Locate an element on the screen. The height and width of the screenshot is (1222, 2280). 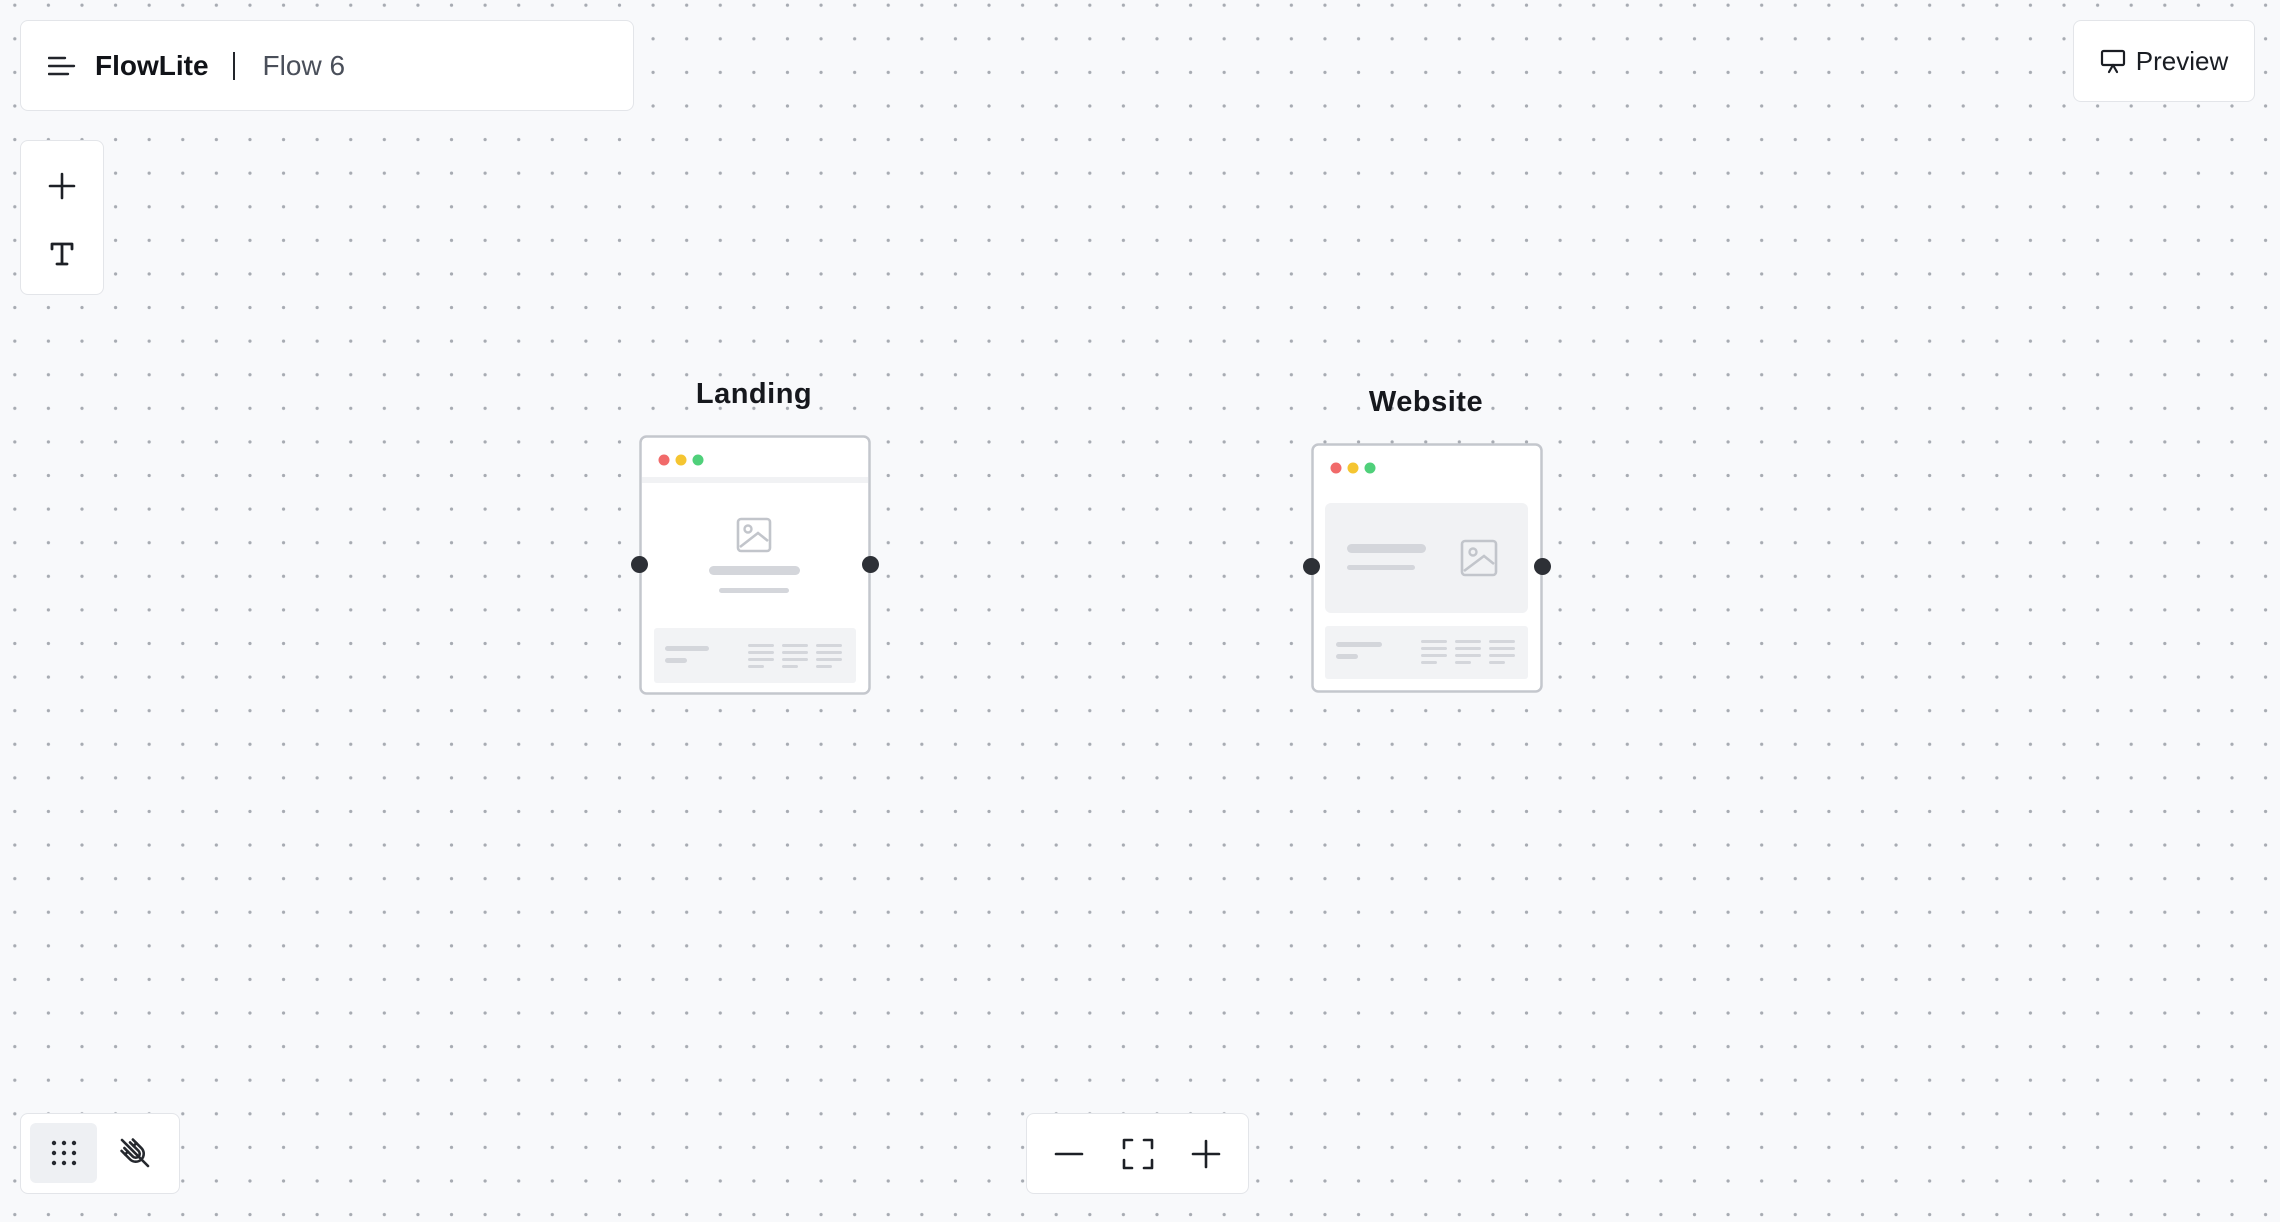
header-bar: FlowLite Flow 6 is located at coordinates (327, 65).